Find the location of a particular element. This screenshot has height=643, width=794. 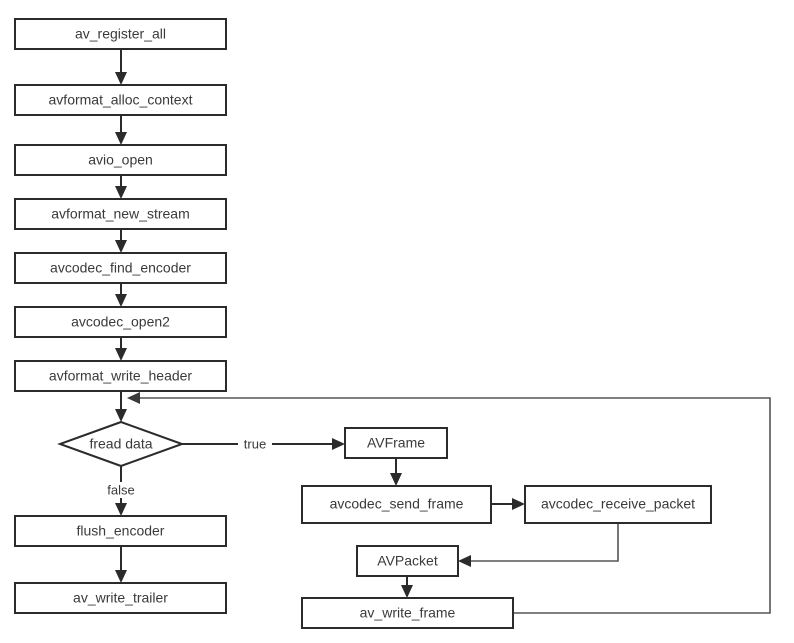

node-label-fread-data: fread data is located at coordinates (120, 444).